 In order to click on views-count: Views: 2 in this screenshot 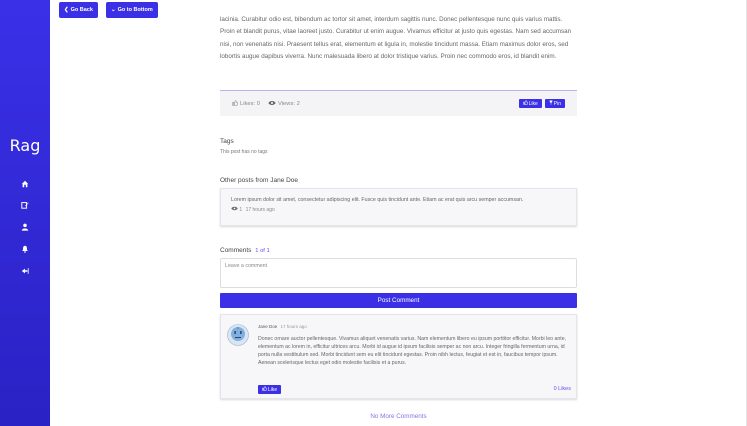, I will do `click(288, 103)`.